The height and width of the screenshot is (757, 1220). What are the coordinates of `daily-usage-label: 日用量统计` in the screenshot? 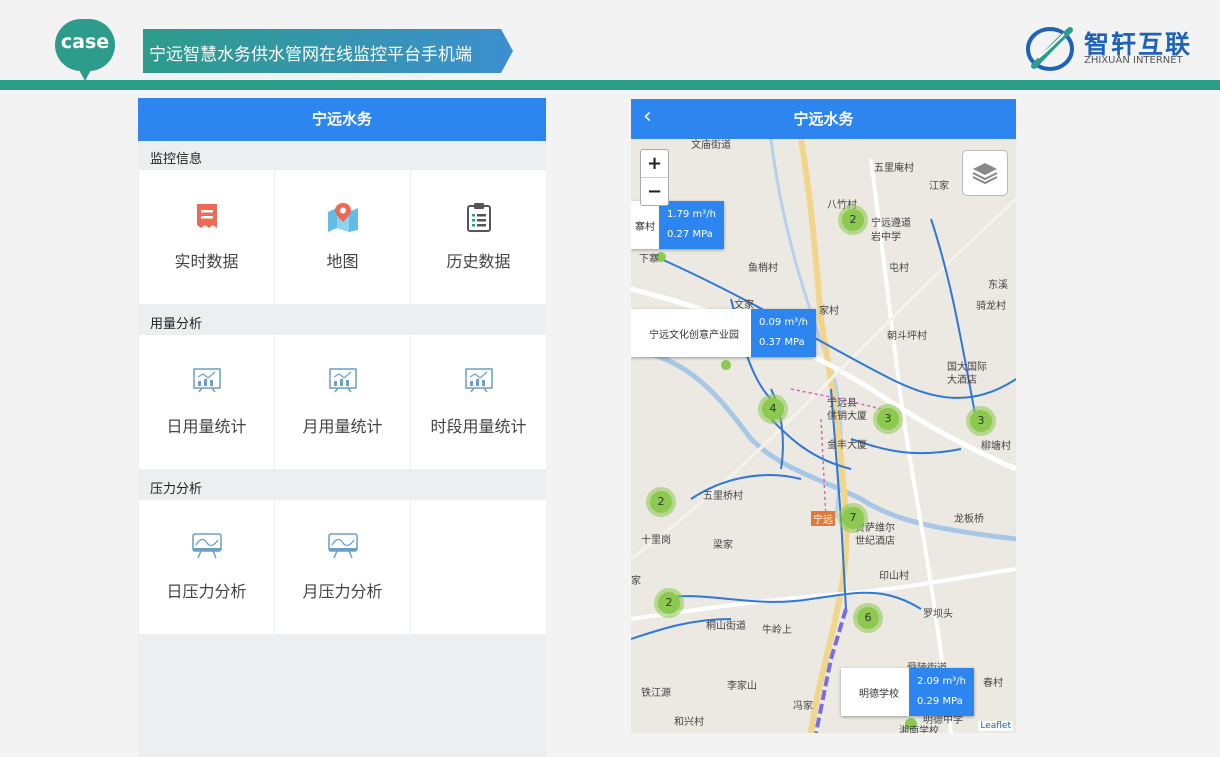 It's located at (206, 426).